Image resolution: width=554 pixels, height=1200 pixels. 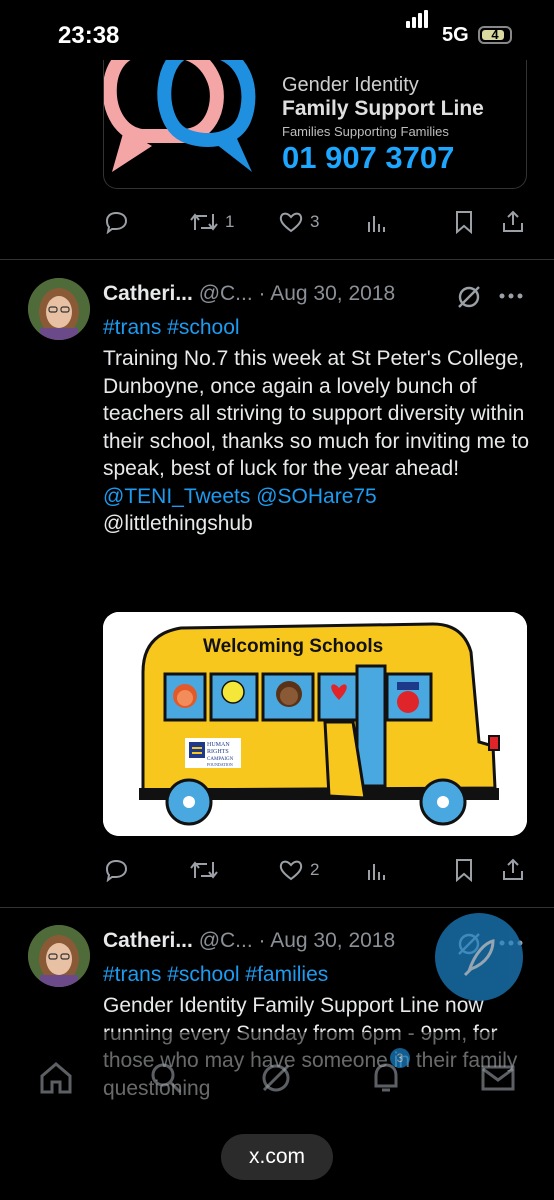 I want to click on retweet-button: 1, so click(x=211, y=222).